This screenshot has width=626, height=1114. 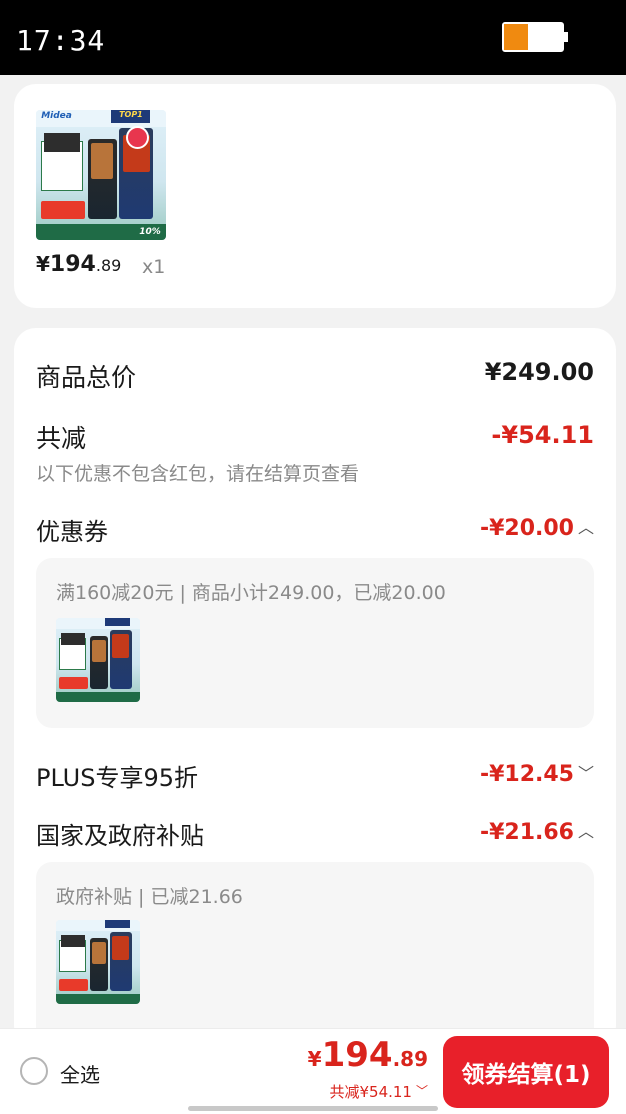 What do you see at coordinates (315, 955) in the screenshot?
I see `gov-subsidy-detail-box: 政府补贴 | 已减21.66` at bounding box center [315, 955].